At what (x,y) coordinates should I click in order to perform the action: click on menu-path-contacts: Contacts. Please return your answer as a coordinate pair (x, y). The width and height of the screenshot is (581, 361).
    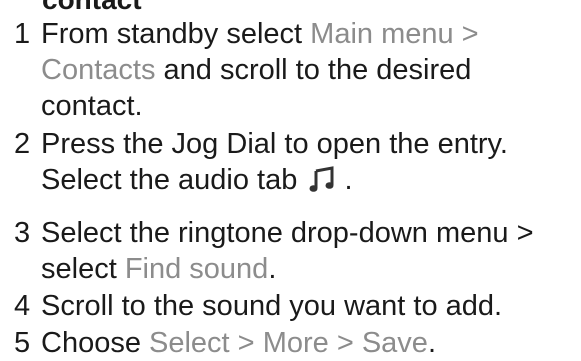
    Looking at the image, I should click on (98, 70).